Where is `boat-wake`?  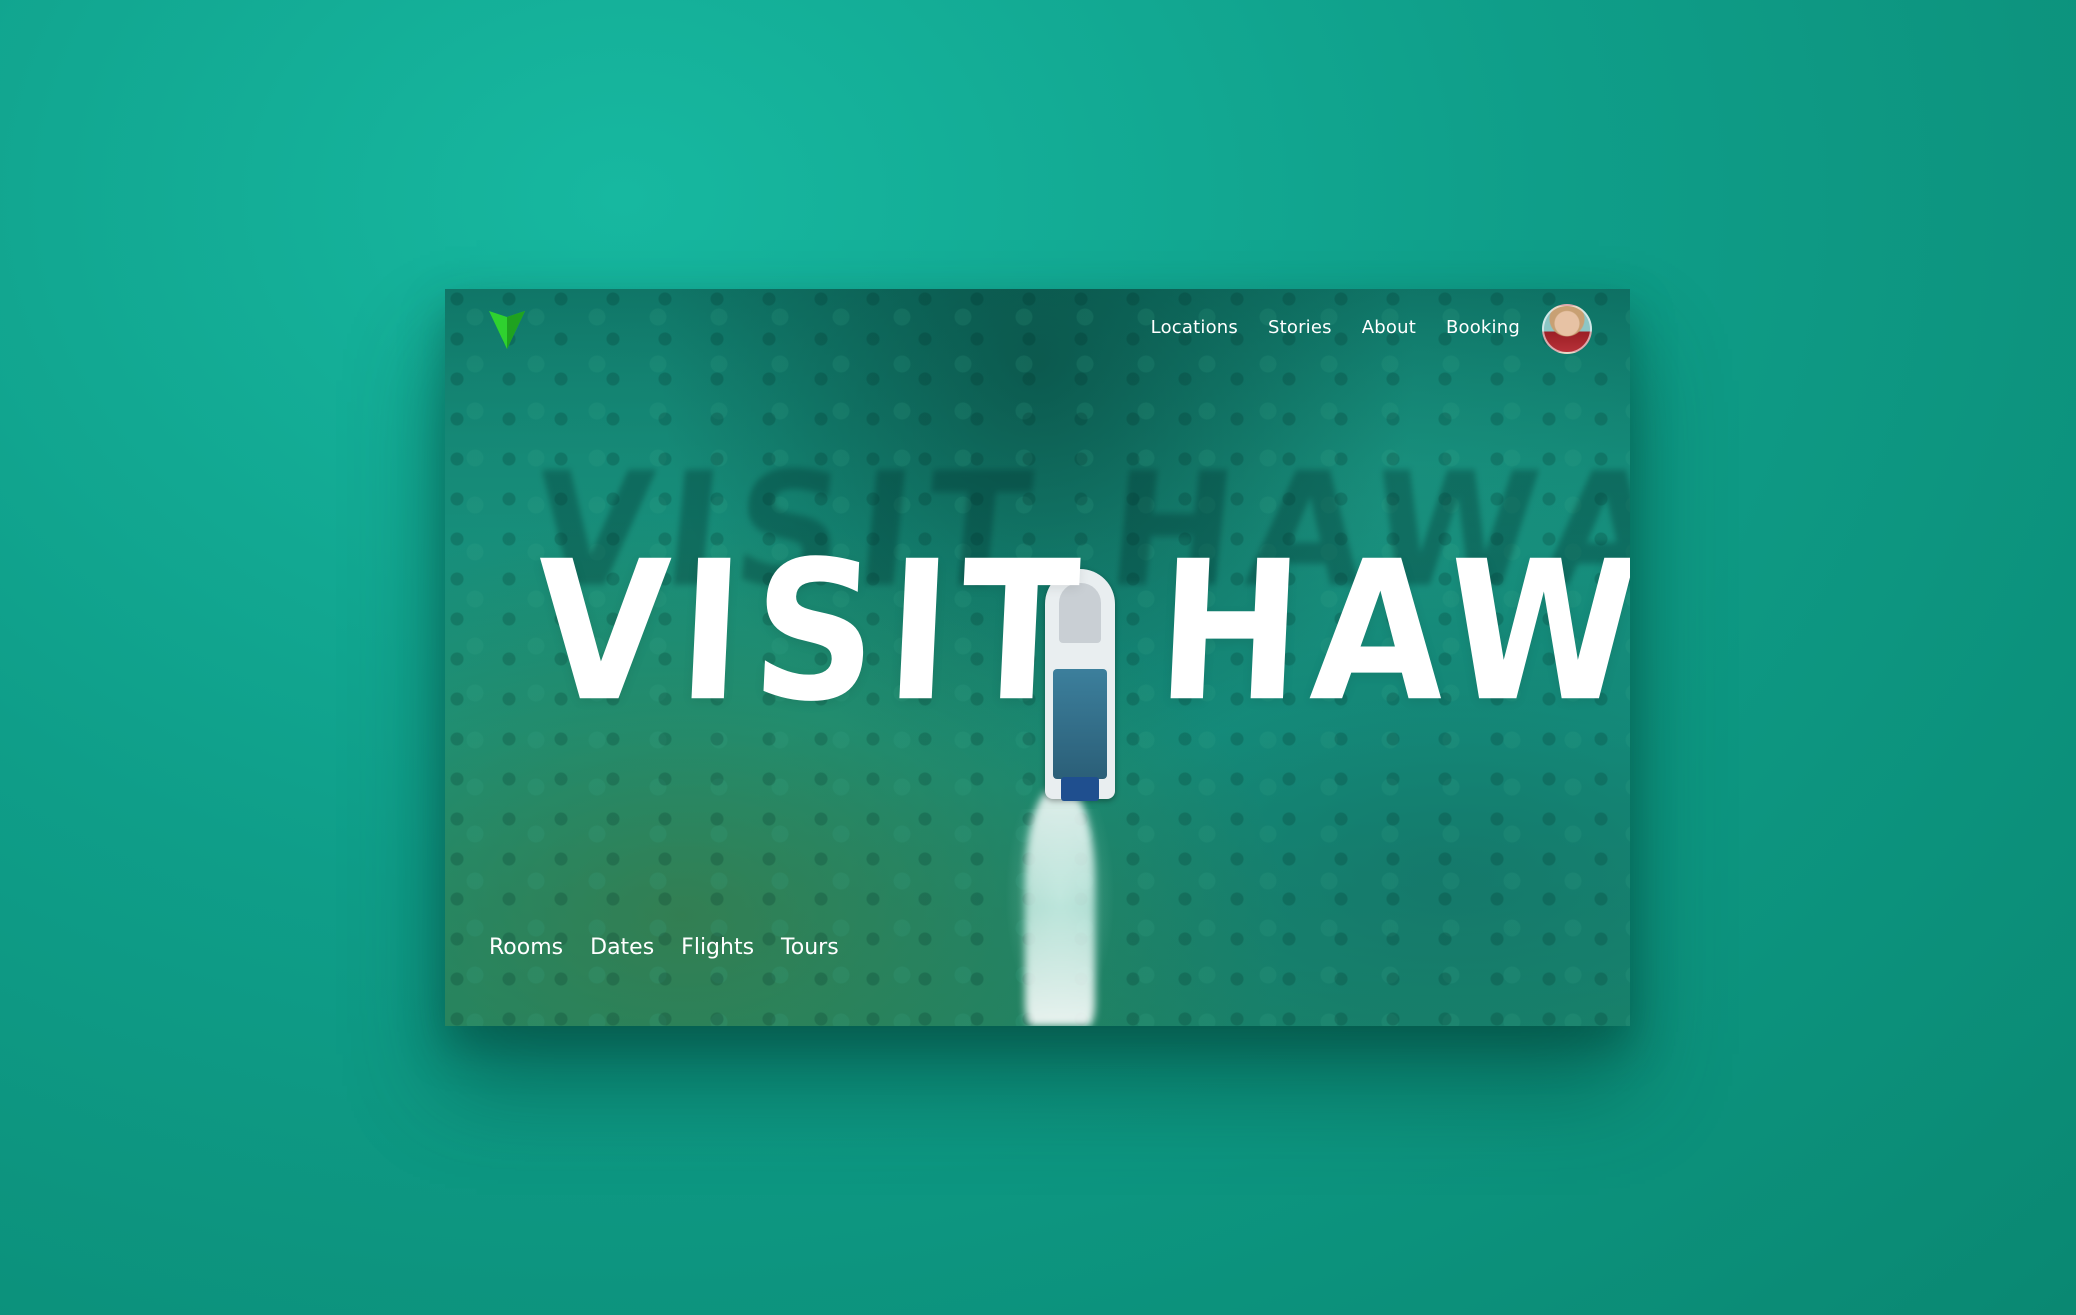
boat-wake is located at coordinates (1060, 907).